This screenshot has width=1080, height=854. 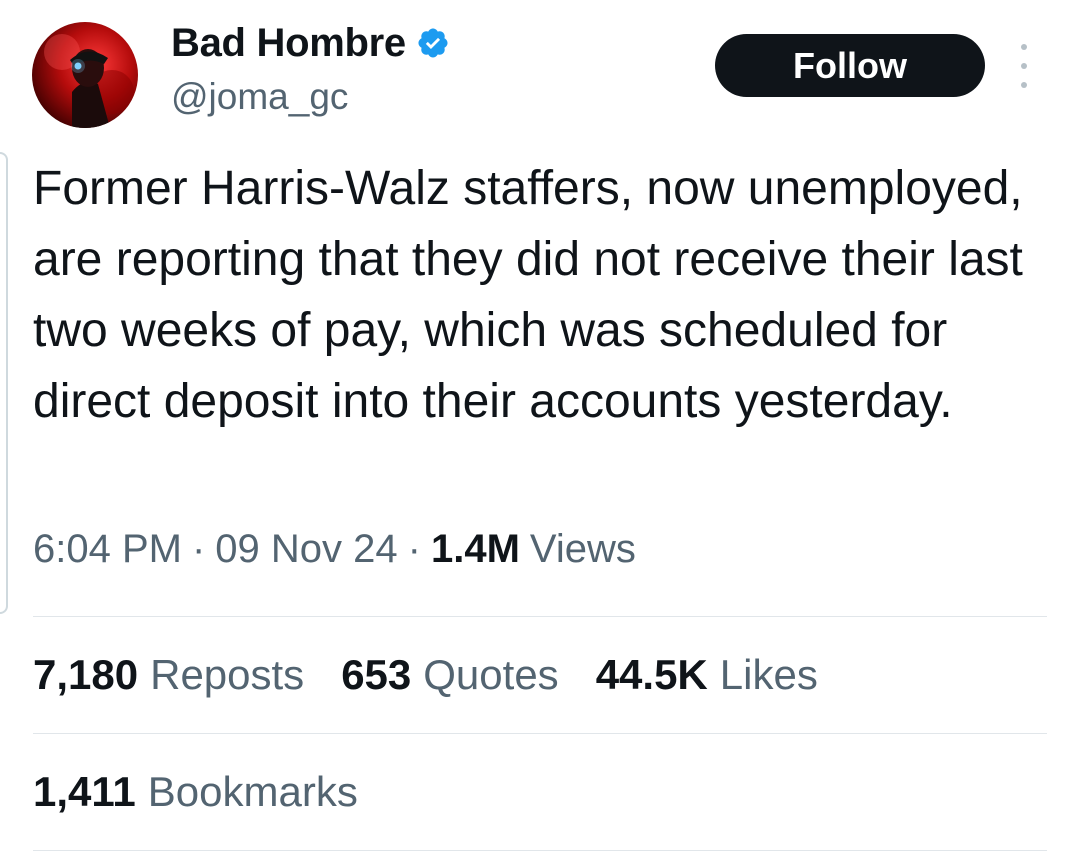 I want to click on quoted-frame-edge, so click(x=4, y=383).